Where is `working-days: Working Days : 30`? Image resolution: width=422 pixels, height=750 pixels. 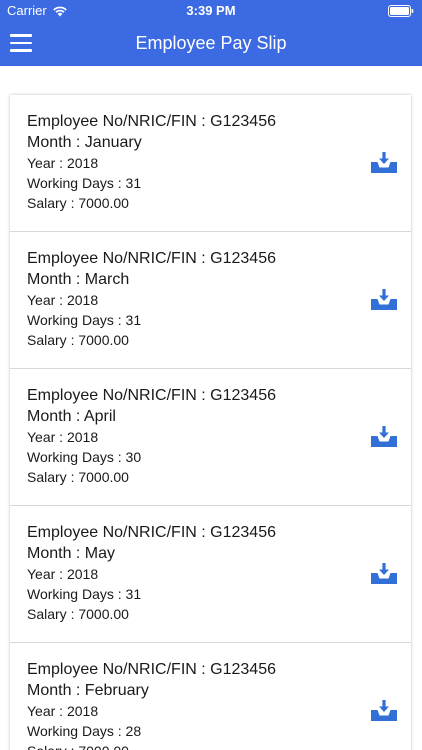 working-days: Working Days : 30 is located at coordinates (84, 457).